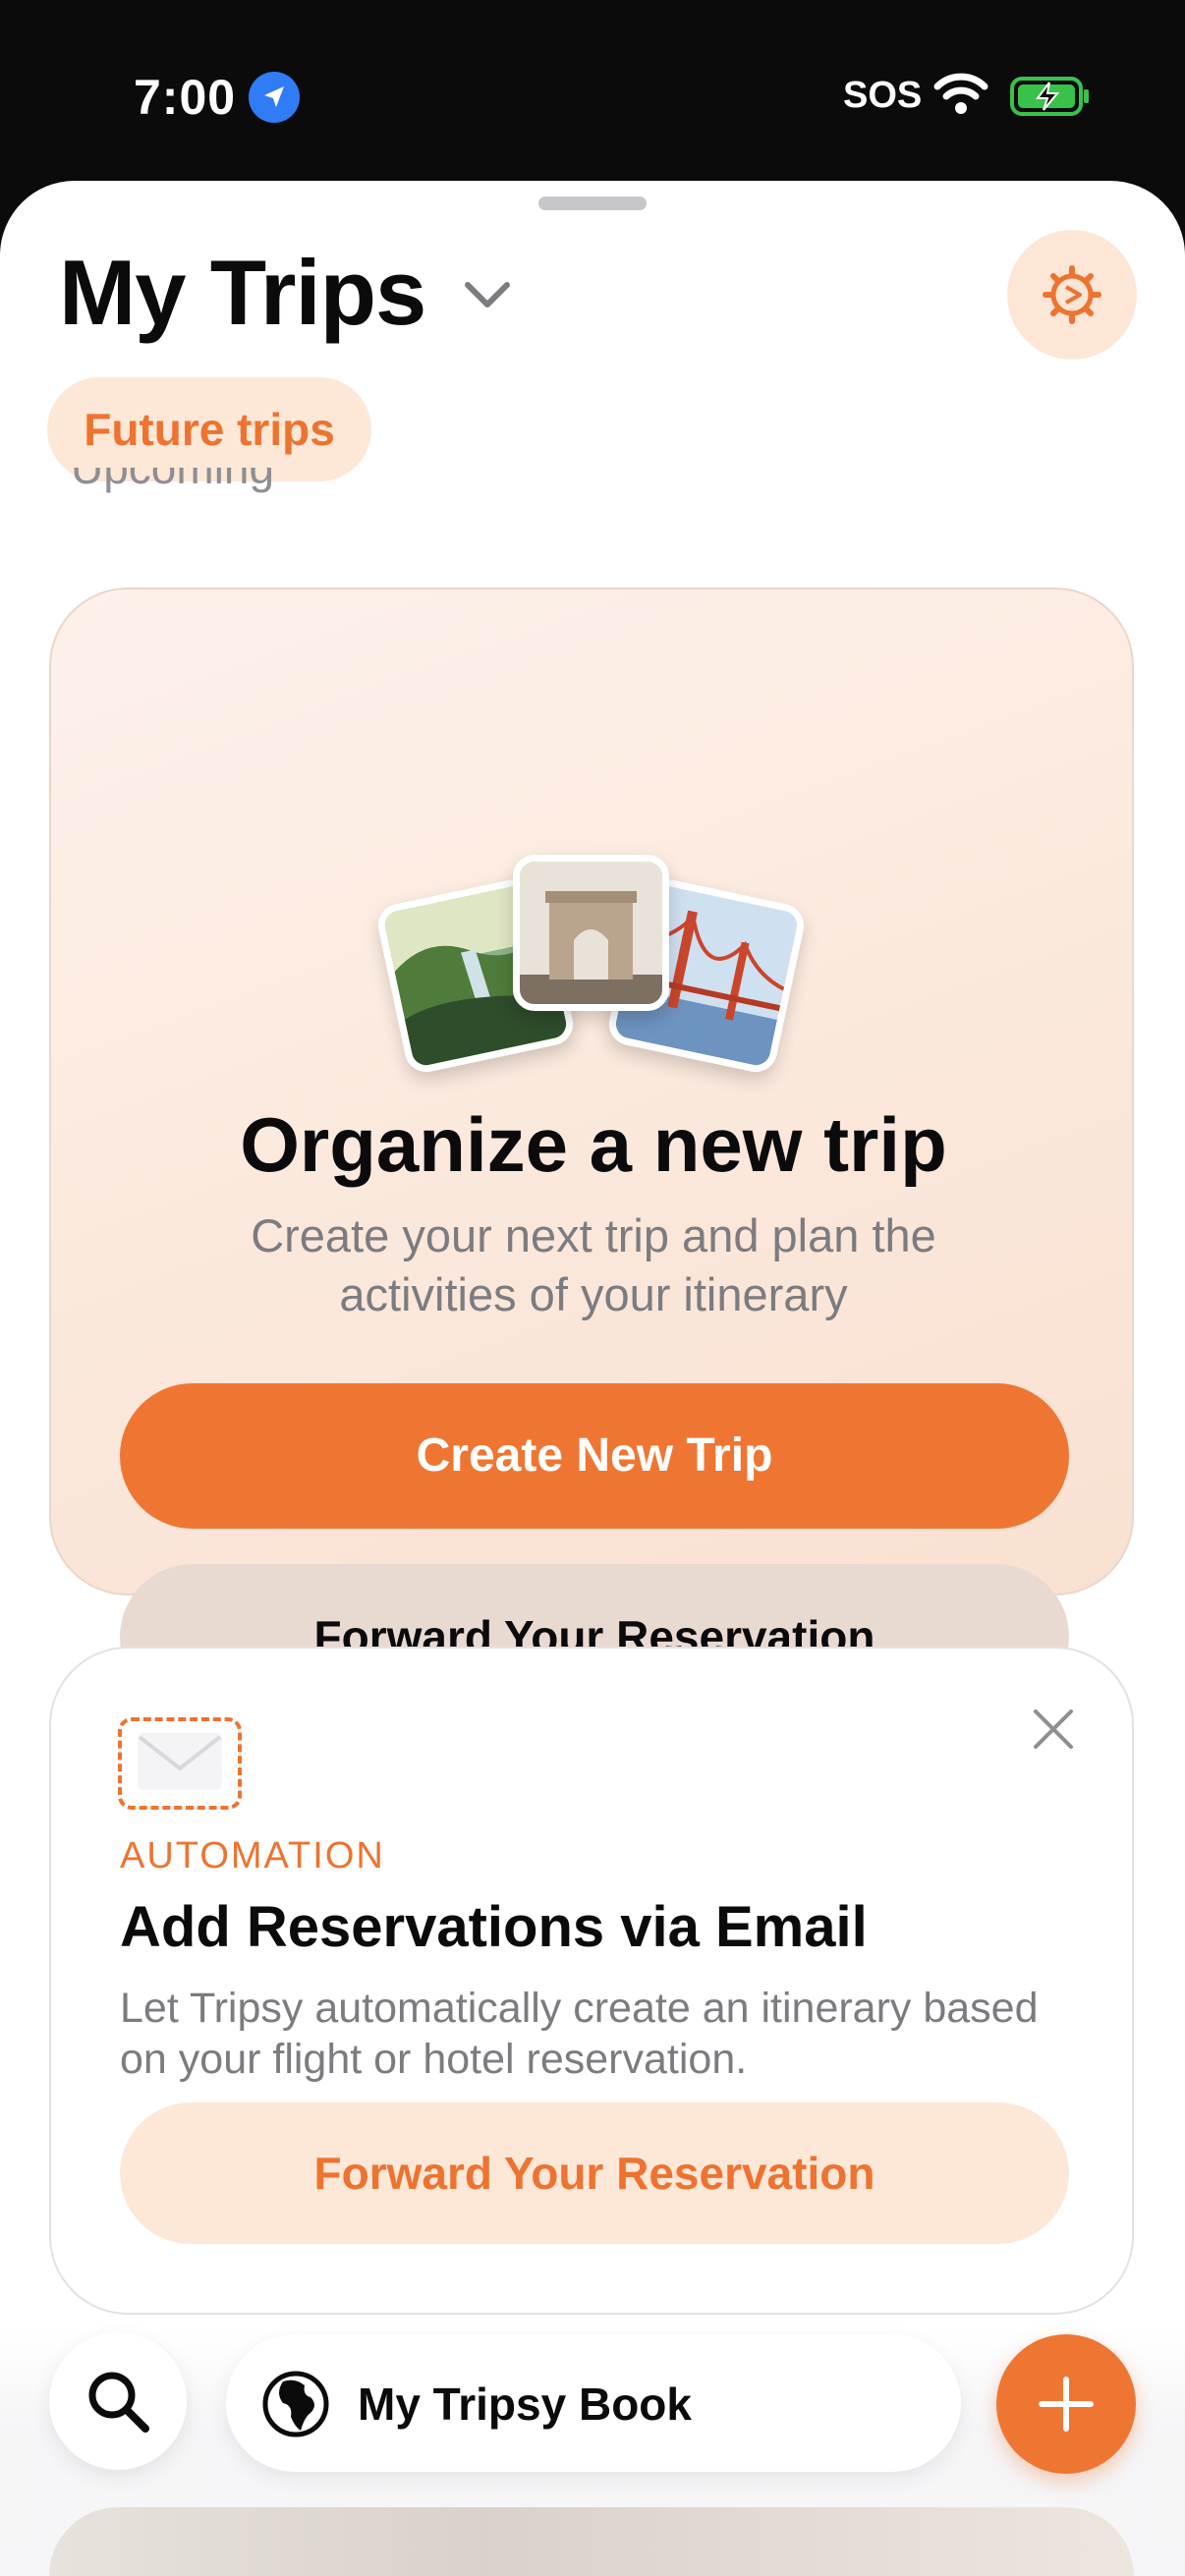  Describe the element at coordinates (1049, 96) in the screenshot. I see `battery-icon` at that location.